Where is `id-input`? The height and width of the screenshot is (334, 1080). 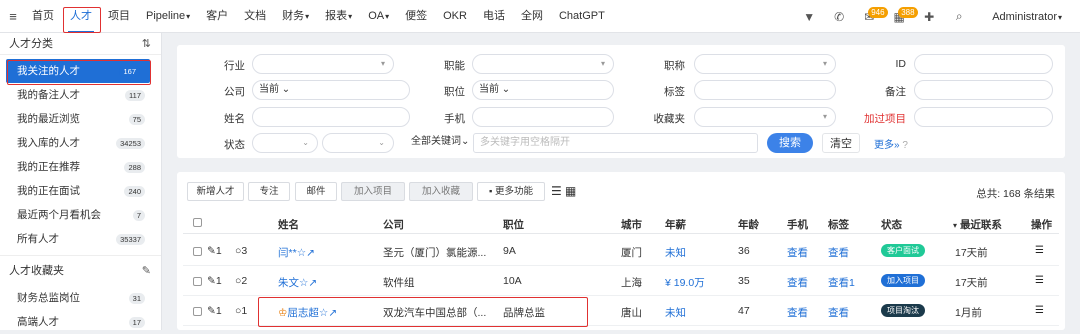 id-input is located at coordinates (983, 64).